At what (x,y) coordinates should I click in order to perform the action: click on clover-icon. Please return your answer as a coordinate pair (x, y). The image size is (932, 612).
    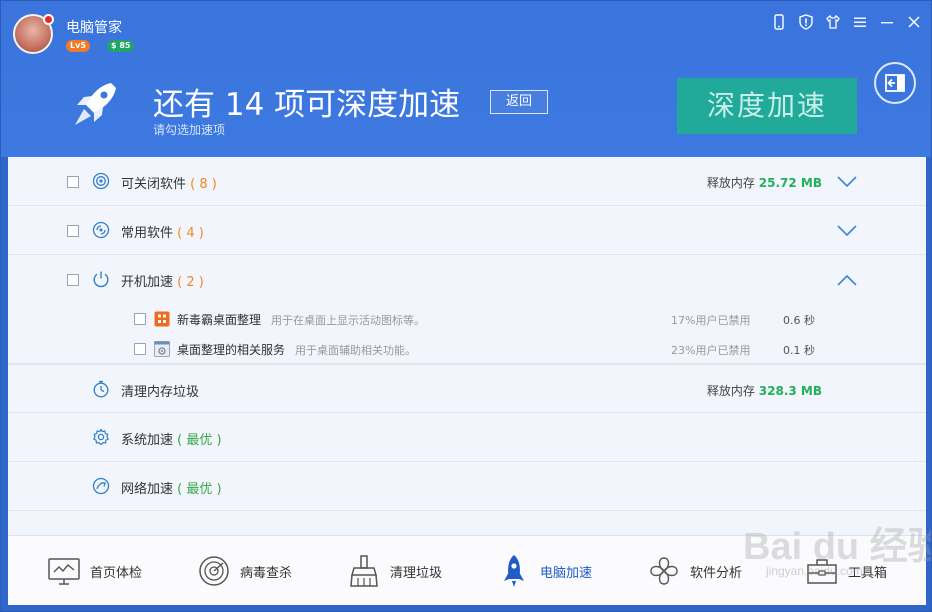
    Looking at the image, I should click on (664, 571).